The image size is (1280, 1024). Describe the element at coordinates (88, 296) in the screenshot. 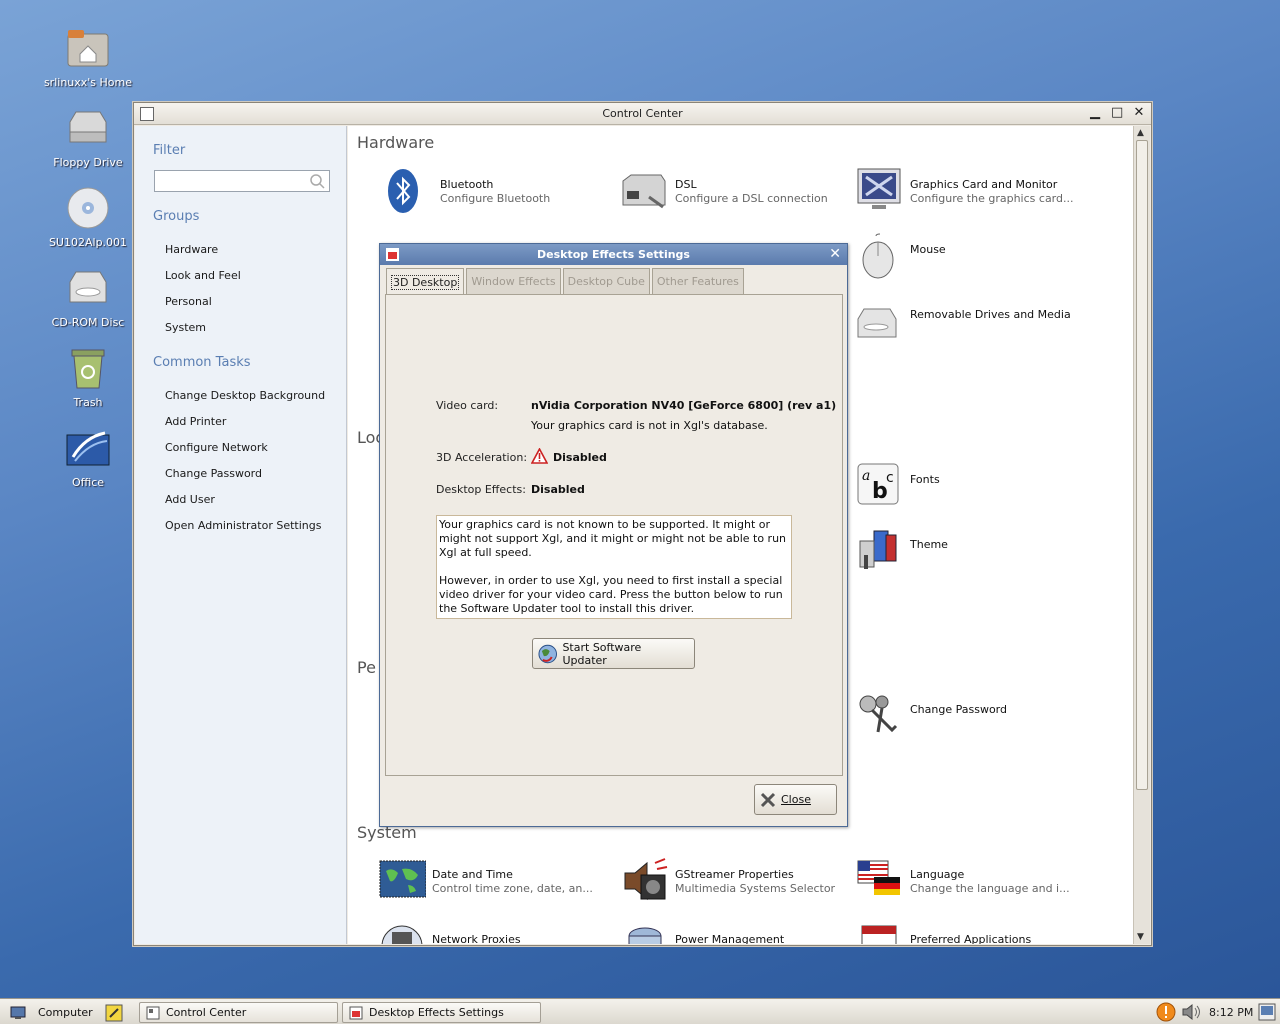

I see `desktop-icon-cdrom: CD-ROM Disc` at that location.